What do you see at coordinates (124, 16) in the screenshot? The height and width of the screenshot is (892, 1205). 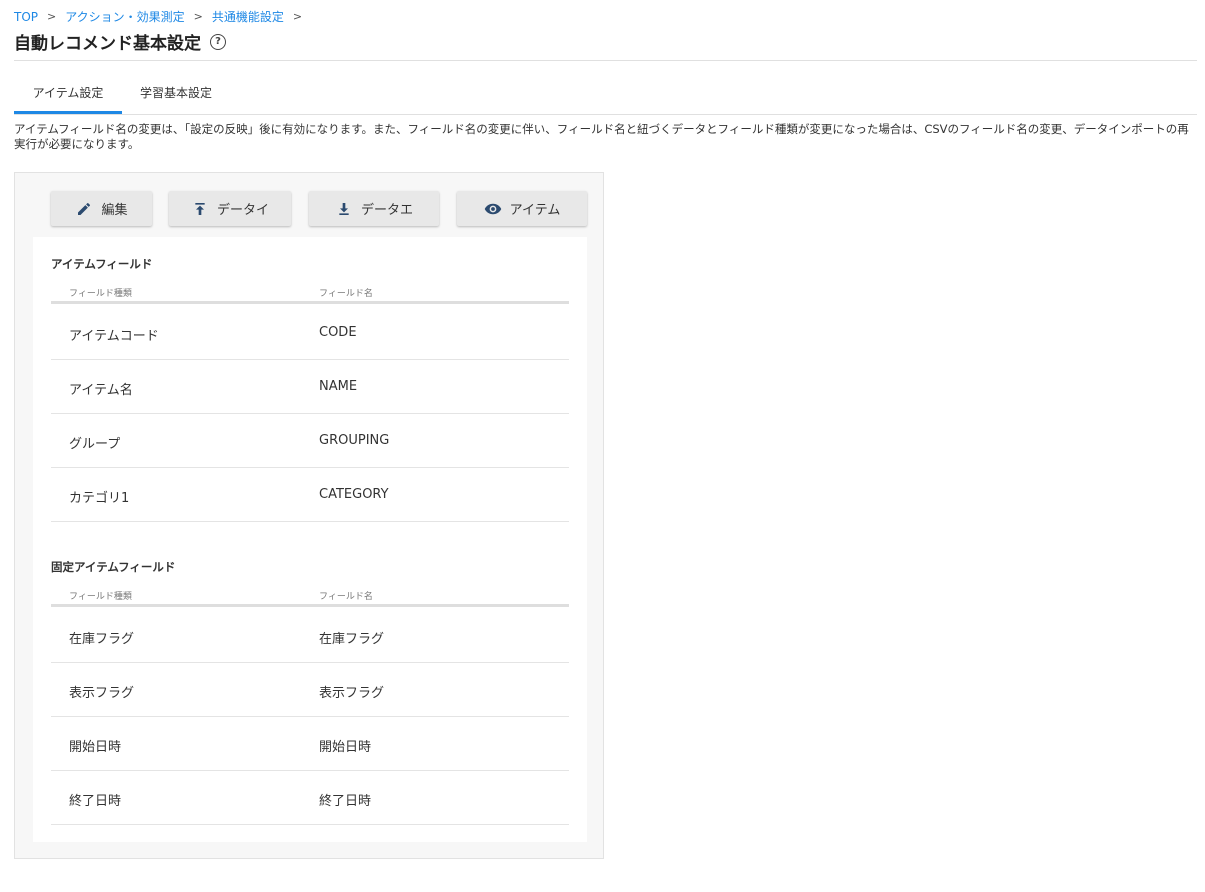 I see `breadcrumb-action: アクション・効果測定` at bounding box center [124, 16].